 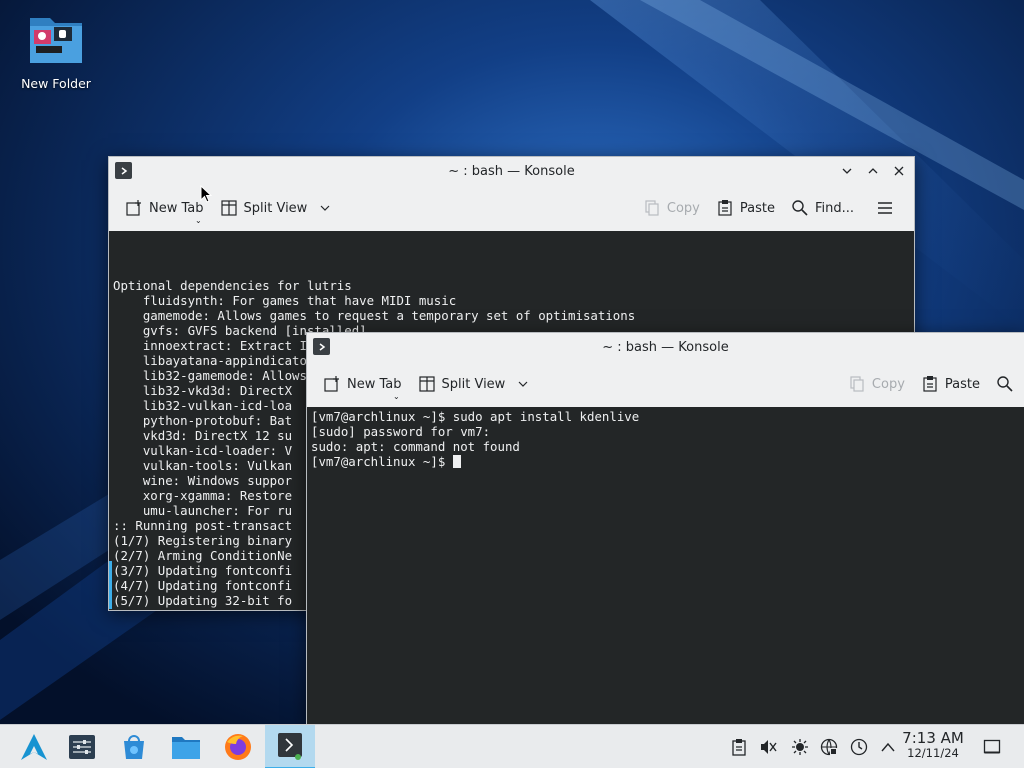 I want to click on tray-expand, so click(x=888, y=747).